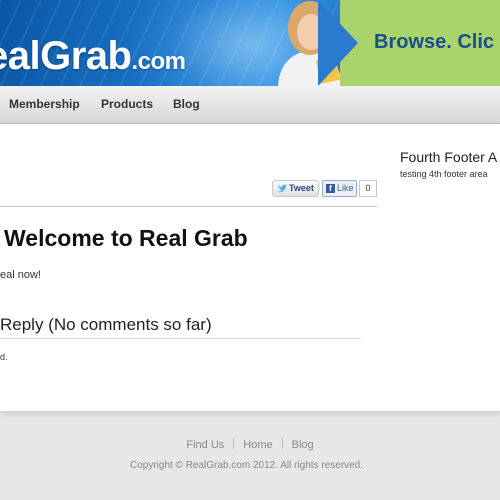 This screenshot has width=500, height=500. Describe the element at coordinates (126, 238) in the screenshot. I see `post-title: Welcome to Real Grab` at that location.